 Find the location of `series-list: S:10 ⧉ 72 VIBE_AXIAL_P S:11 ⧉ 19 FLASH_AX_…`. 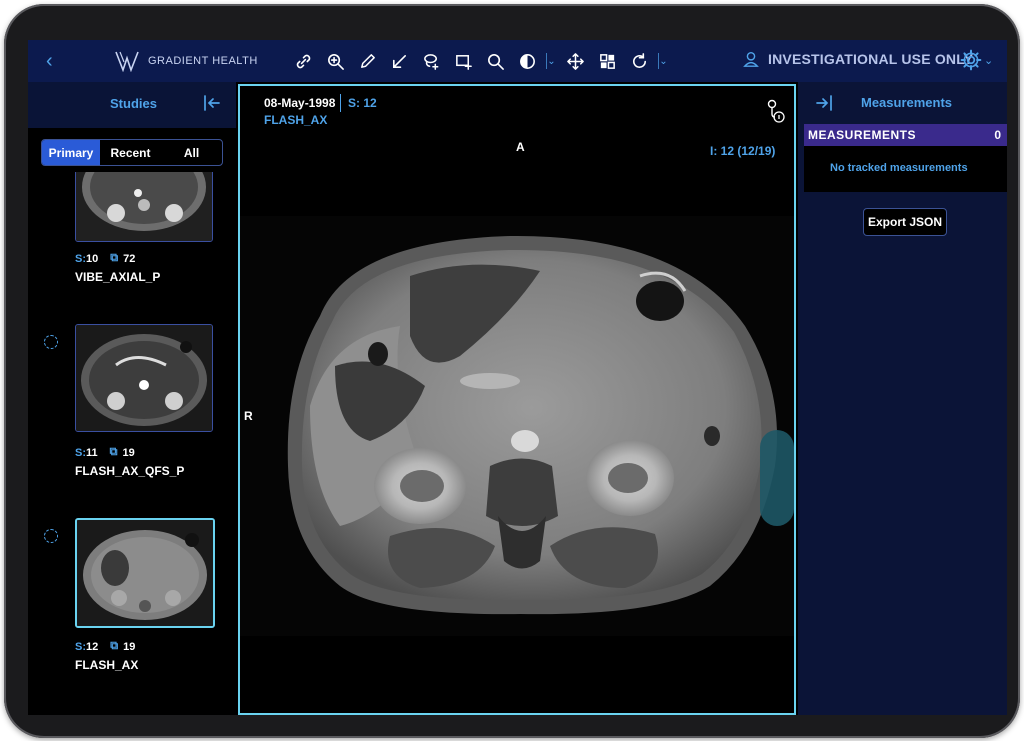

series-list: S:10 ⧉ 72 VIBE_AXIAL_P S:11 ⧉ 19 FLASH_AX_… is located at coordinates (132, 443).